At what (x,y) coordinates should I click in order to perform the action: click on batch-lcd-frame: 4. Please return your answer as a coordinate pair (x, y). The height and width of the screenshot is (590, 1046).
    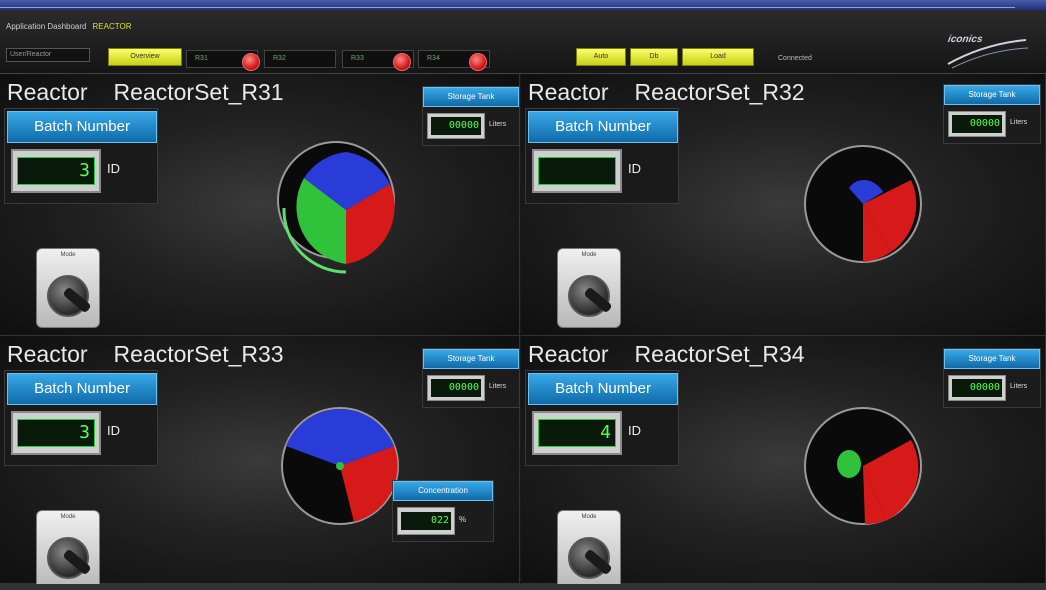
    Looking at the image, I should click on (577, 433).